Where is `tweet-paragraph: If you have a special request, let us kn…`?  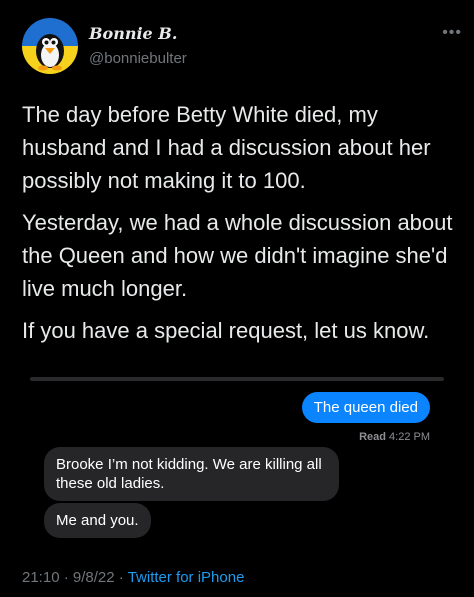
tweet-paragraph: If you have a special request, let us kn… is located at coordinates (226, 330).